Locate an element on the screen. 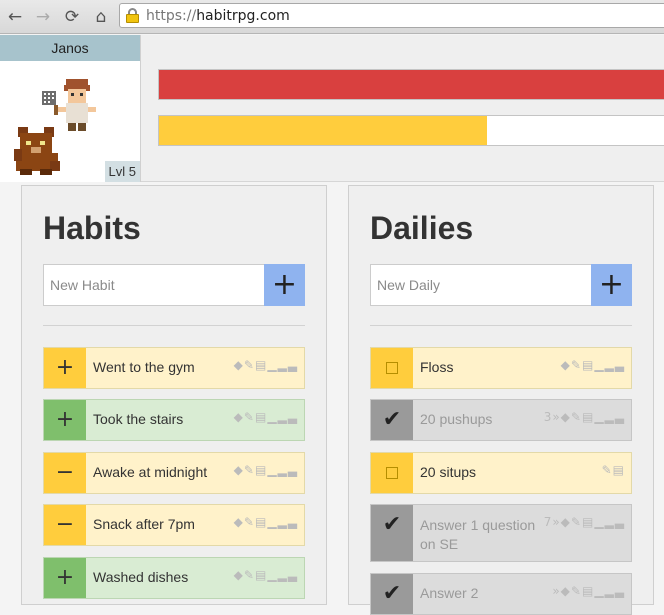  habit-label: Took the stairs is located at coordinates (138, 419).